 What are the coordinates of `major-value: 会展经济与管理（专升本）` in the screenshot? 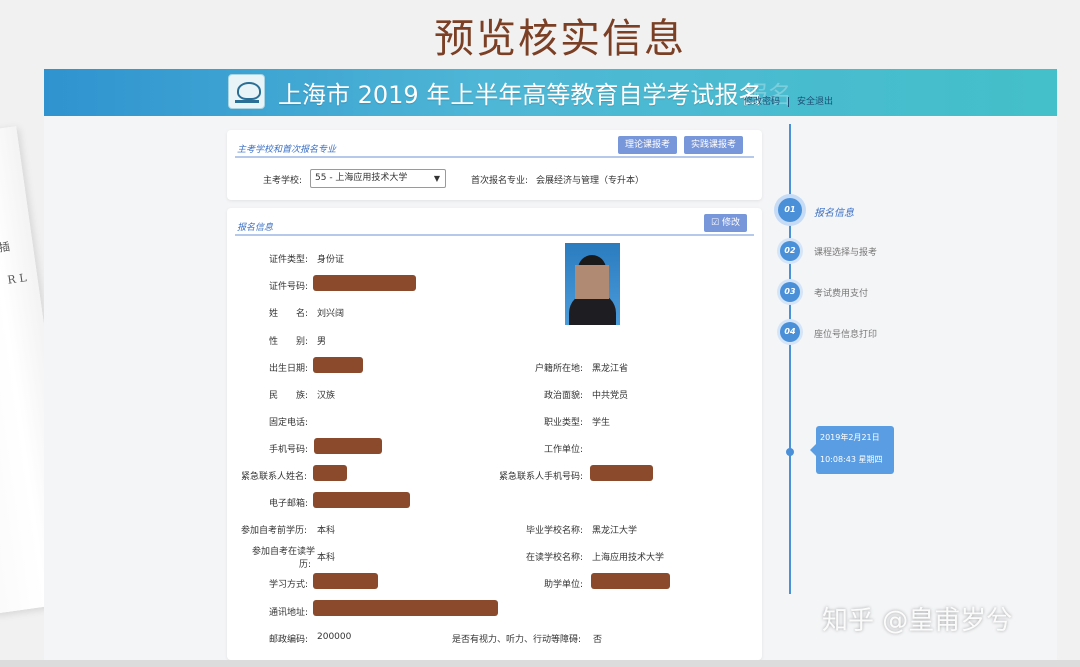 It's located at (590, 181).